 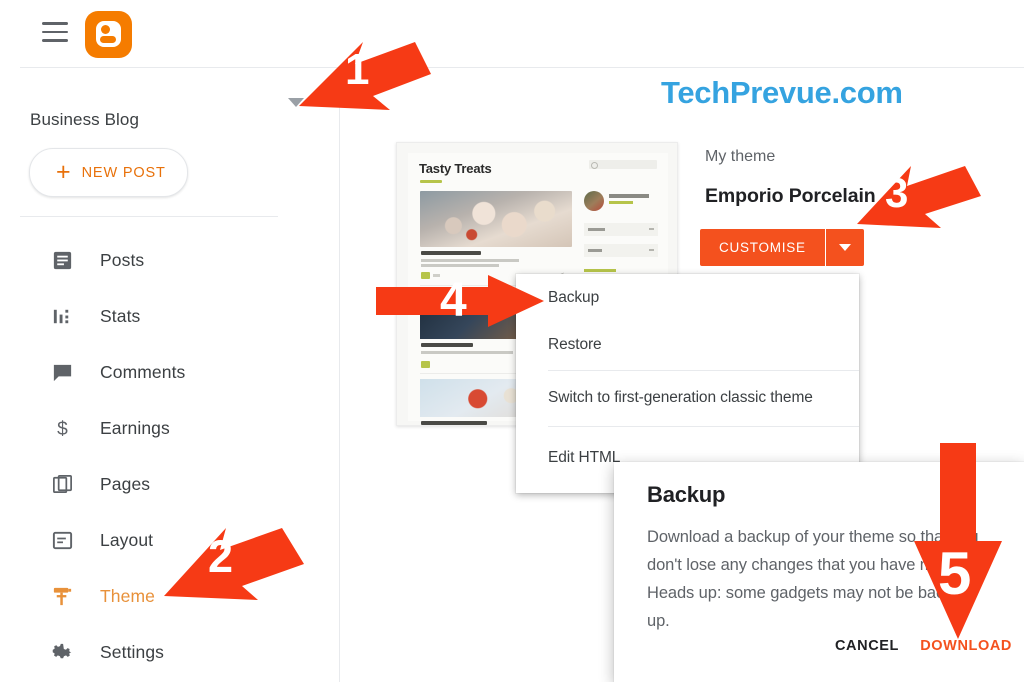 I want to click on gear-icon, so click(x=62, y=652).